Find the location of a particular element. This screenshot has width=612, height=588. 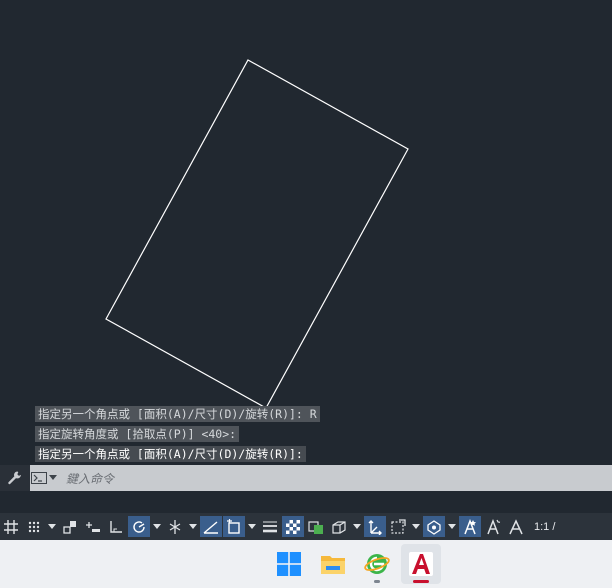

gizmo-toggle is located at coordinates (434, 526).